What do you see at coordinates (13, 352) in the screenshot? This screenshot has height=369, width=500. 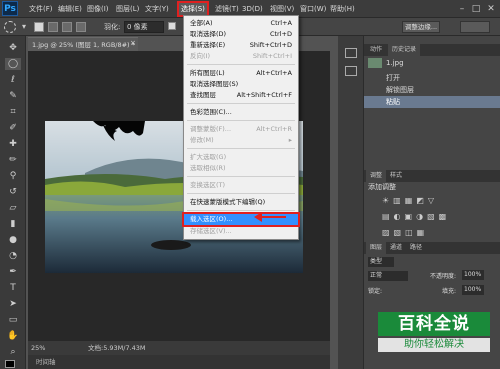 I see `zoom-tool-icon: ⌕` at bounding box center [13, 352].